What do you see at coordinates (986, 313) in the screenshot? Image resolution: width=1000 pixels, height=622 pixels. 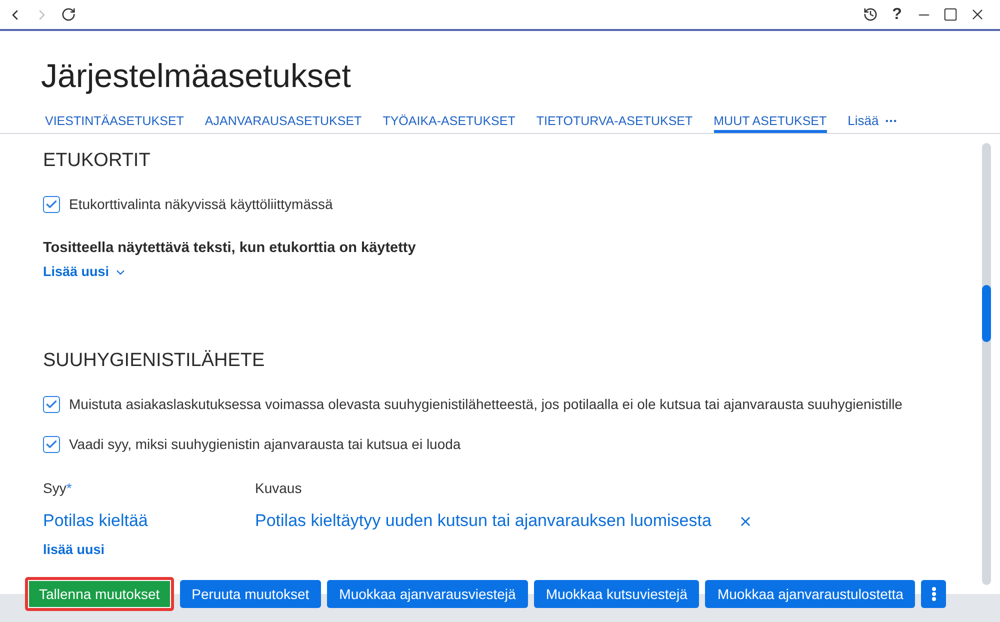 I see `scrollbar-thumb` at bounding box center [986, 313].